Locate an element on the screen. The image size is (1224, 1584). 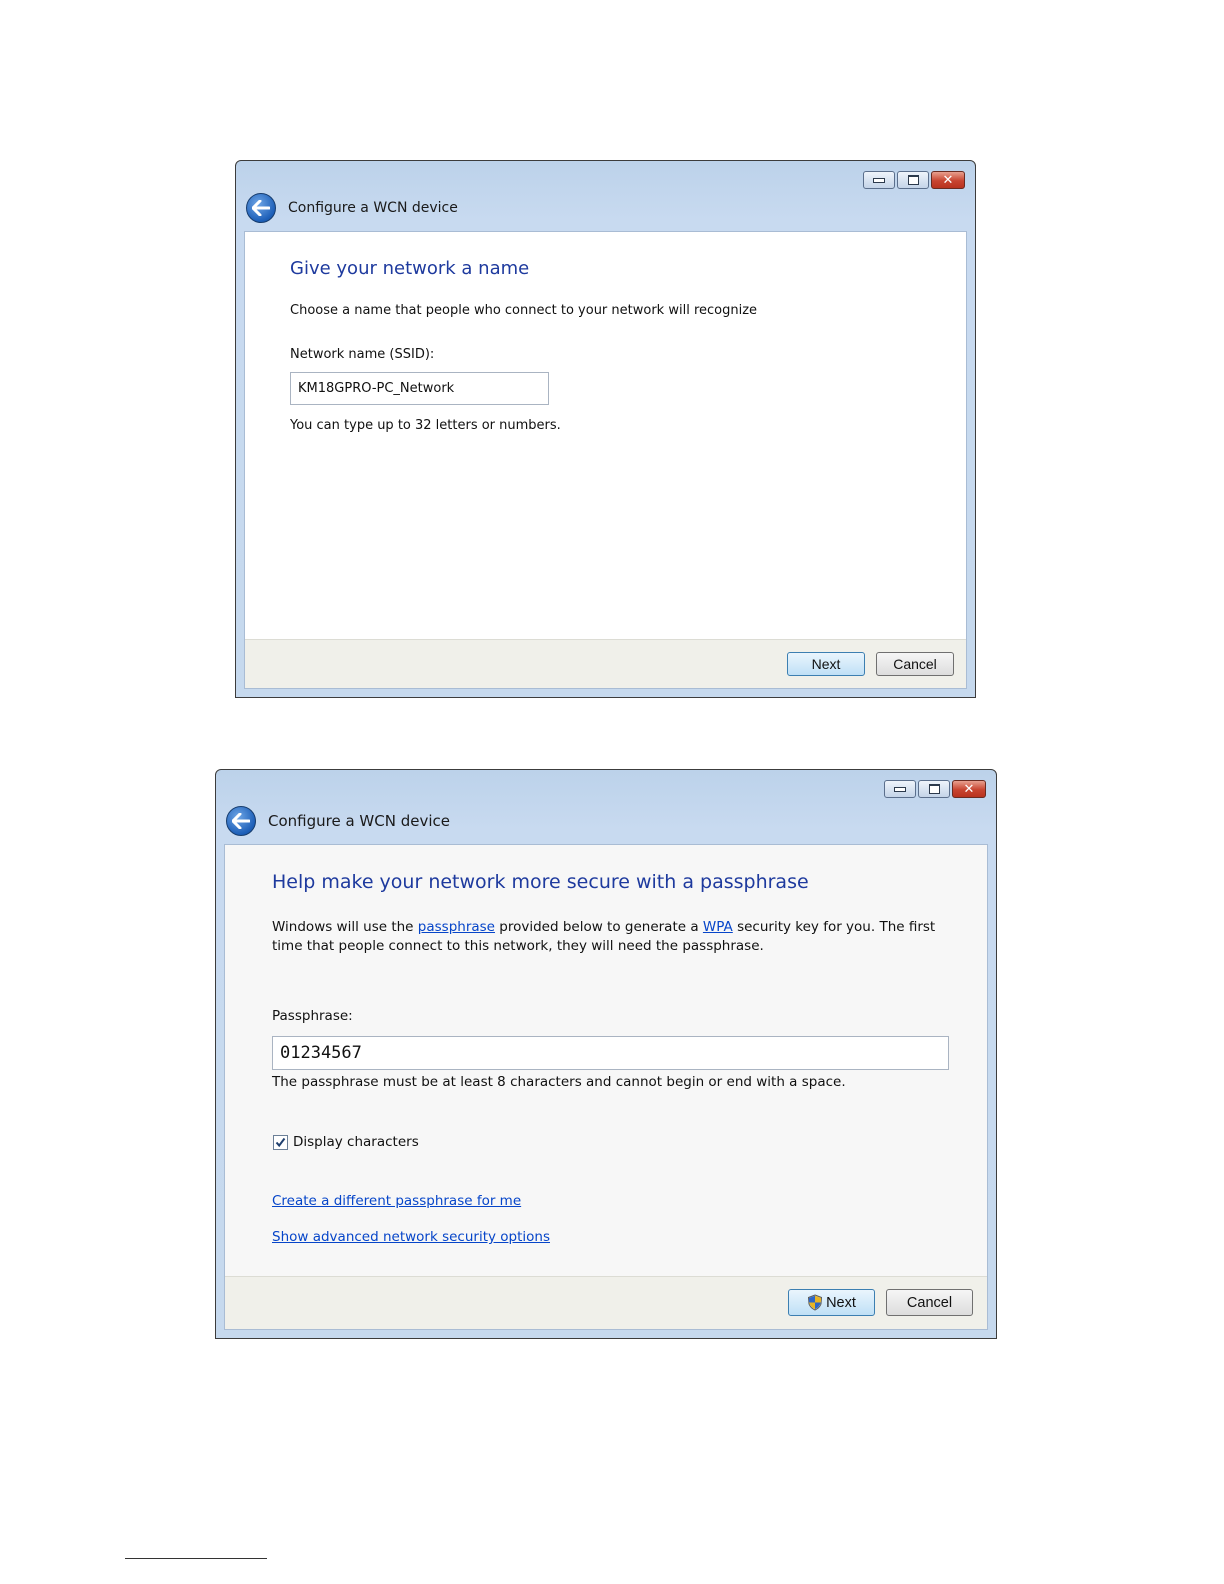
ssid-input: KM18GPRO-PC_Network is located at coordinates (419, 388).